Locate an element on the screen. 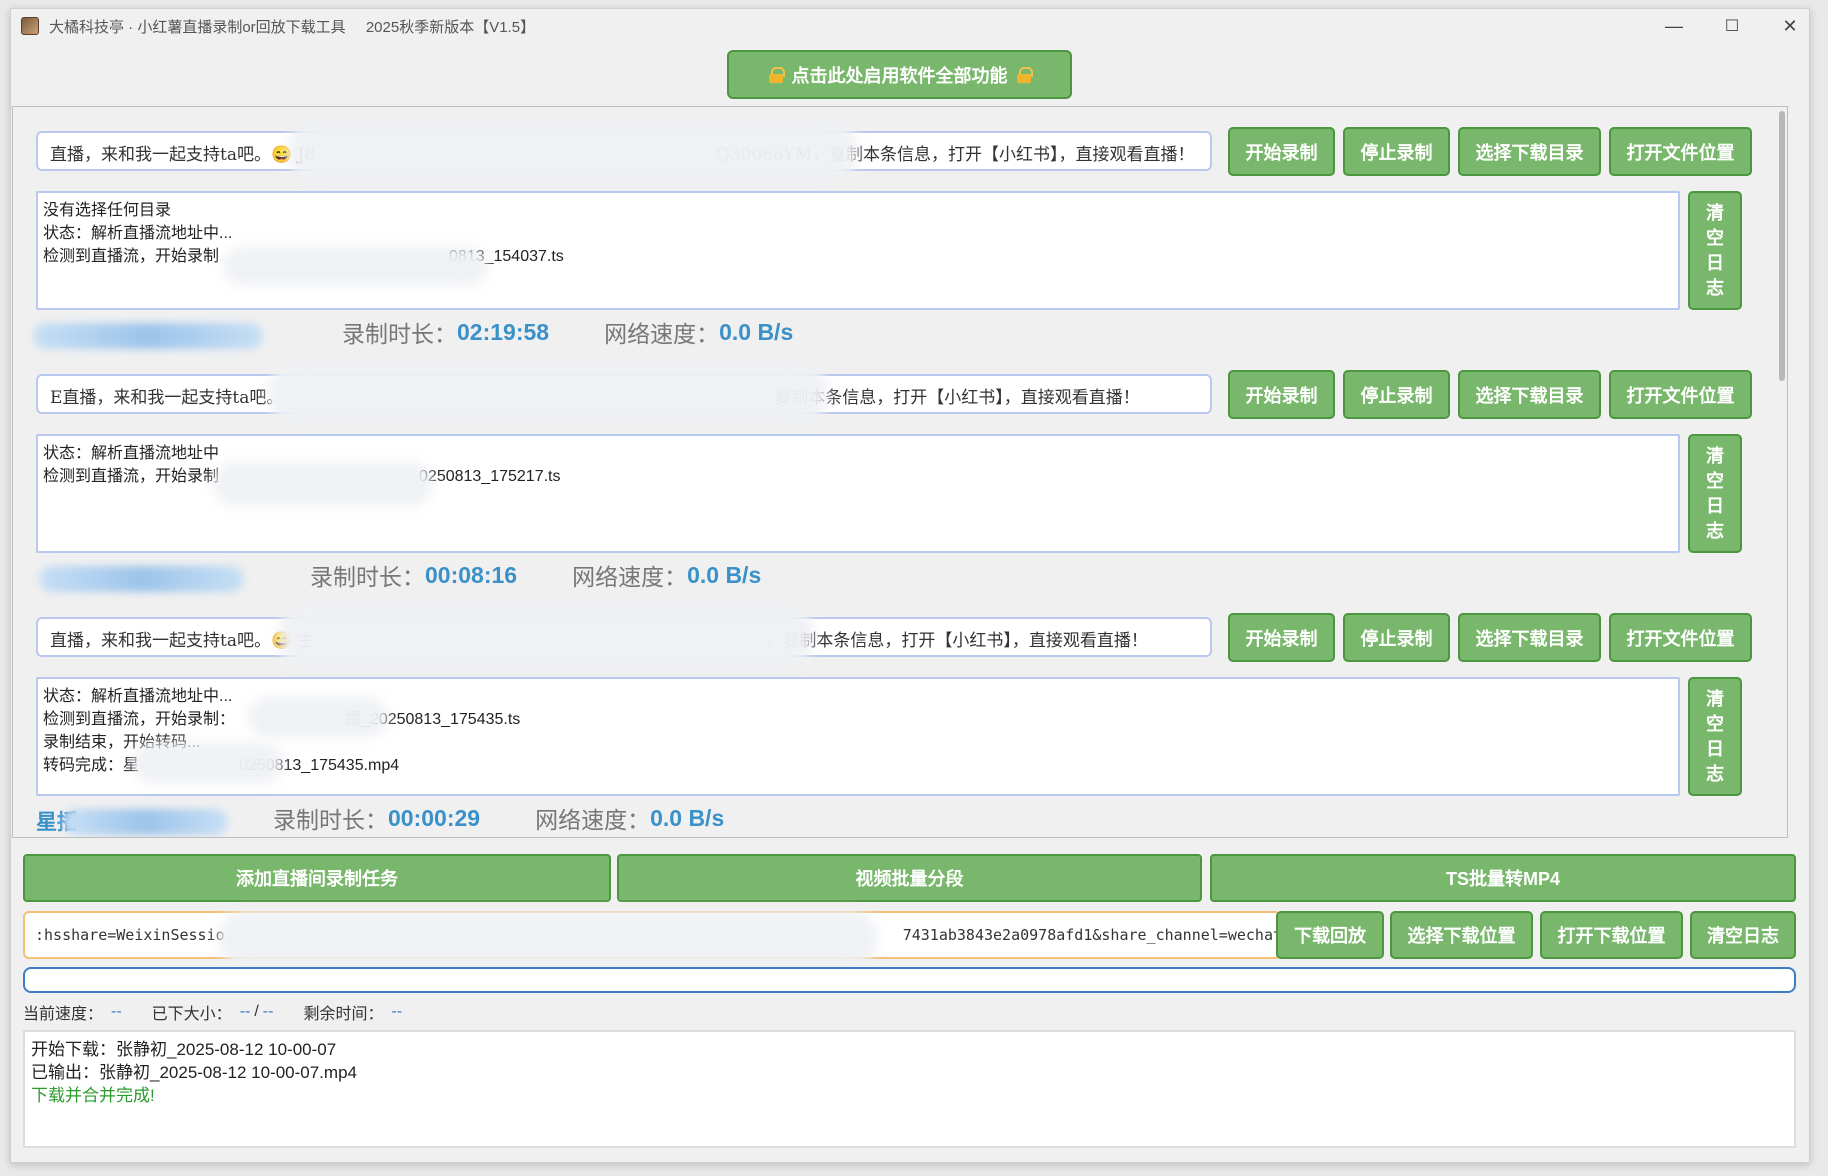 Image resolution: width=1828 pixels, height=1176 pixels. log-line: 已输出：张静初_2025-08-12 10-00-07.mp4 is located at coordinates (194, 1072).